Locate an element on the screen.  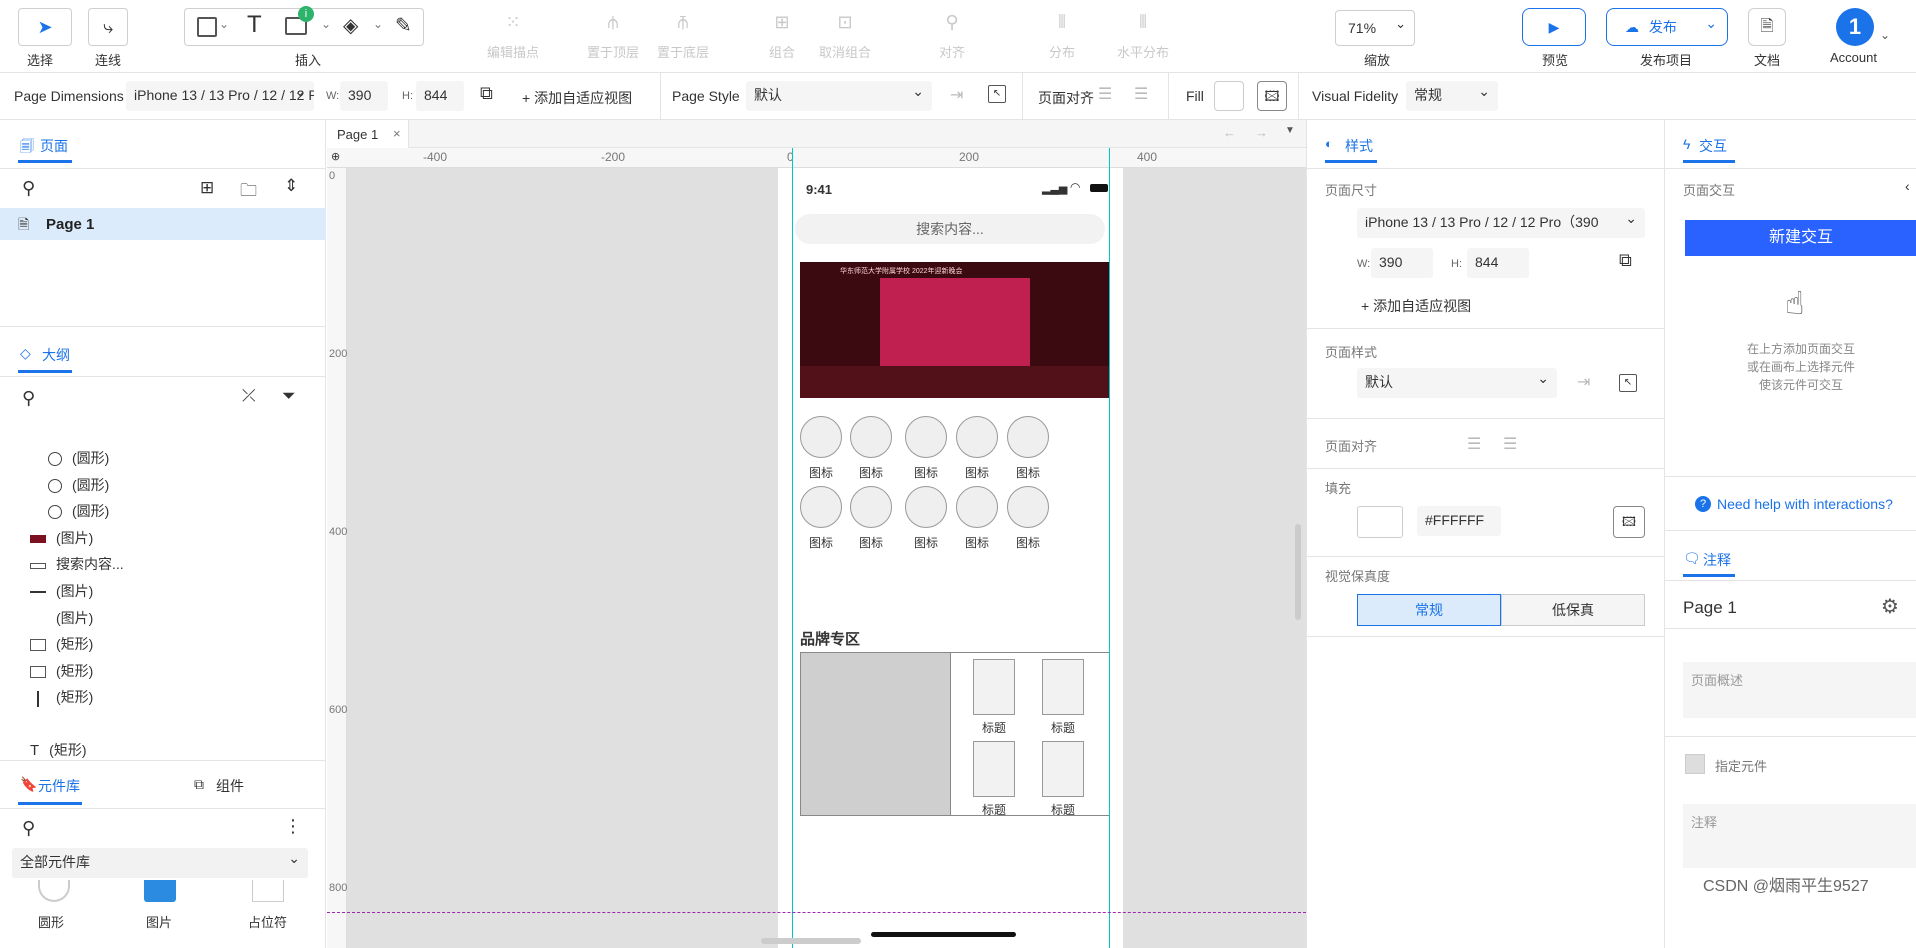
forward-arrow-icon: → is located at coordinates (1261, 132).